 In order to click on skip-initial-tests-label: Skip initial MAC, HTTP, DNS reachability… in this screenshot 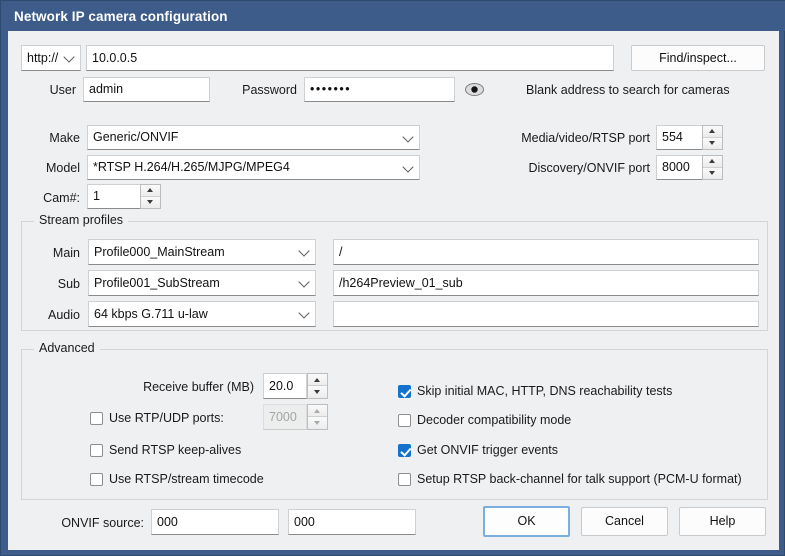, I will do `click(545, 391)`.